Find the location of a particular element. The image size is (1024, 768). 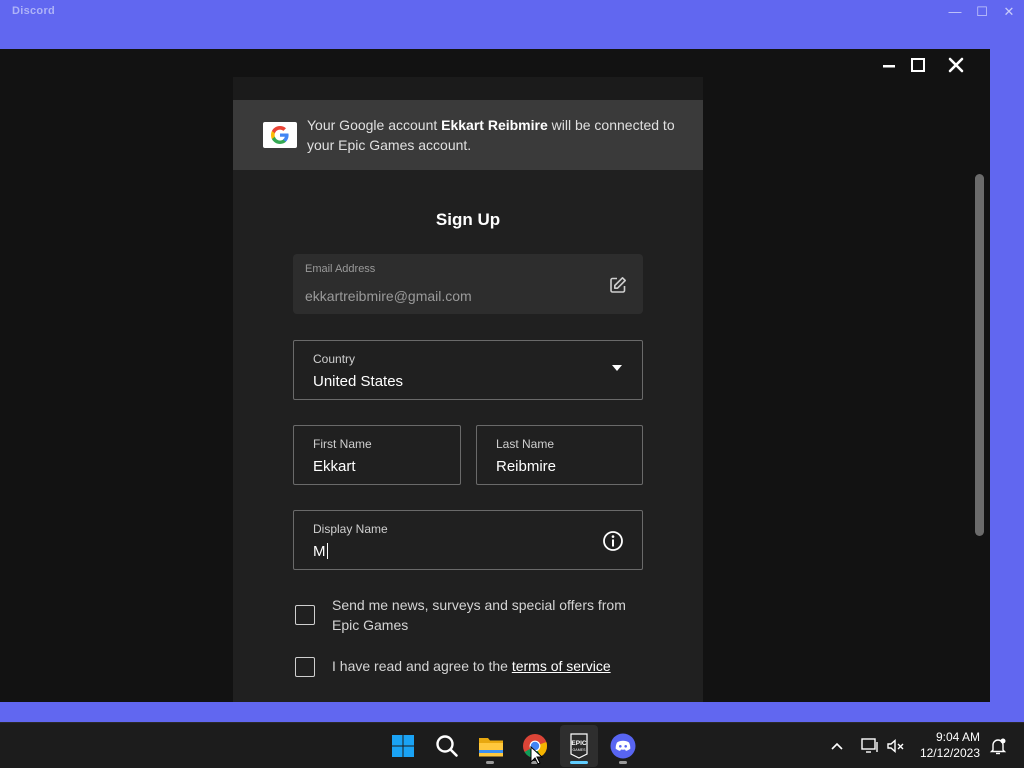

panel-header-strip is located at coordinates (468, 88).